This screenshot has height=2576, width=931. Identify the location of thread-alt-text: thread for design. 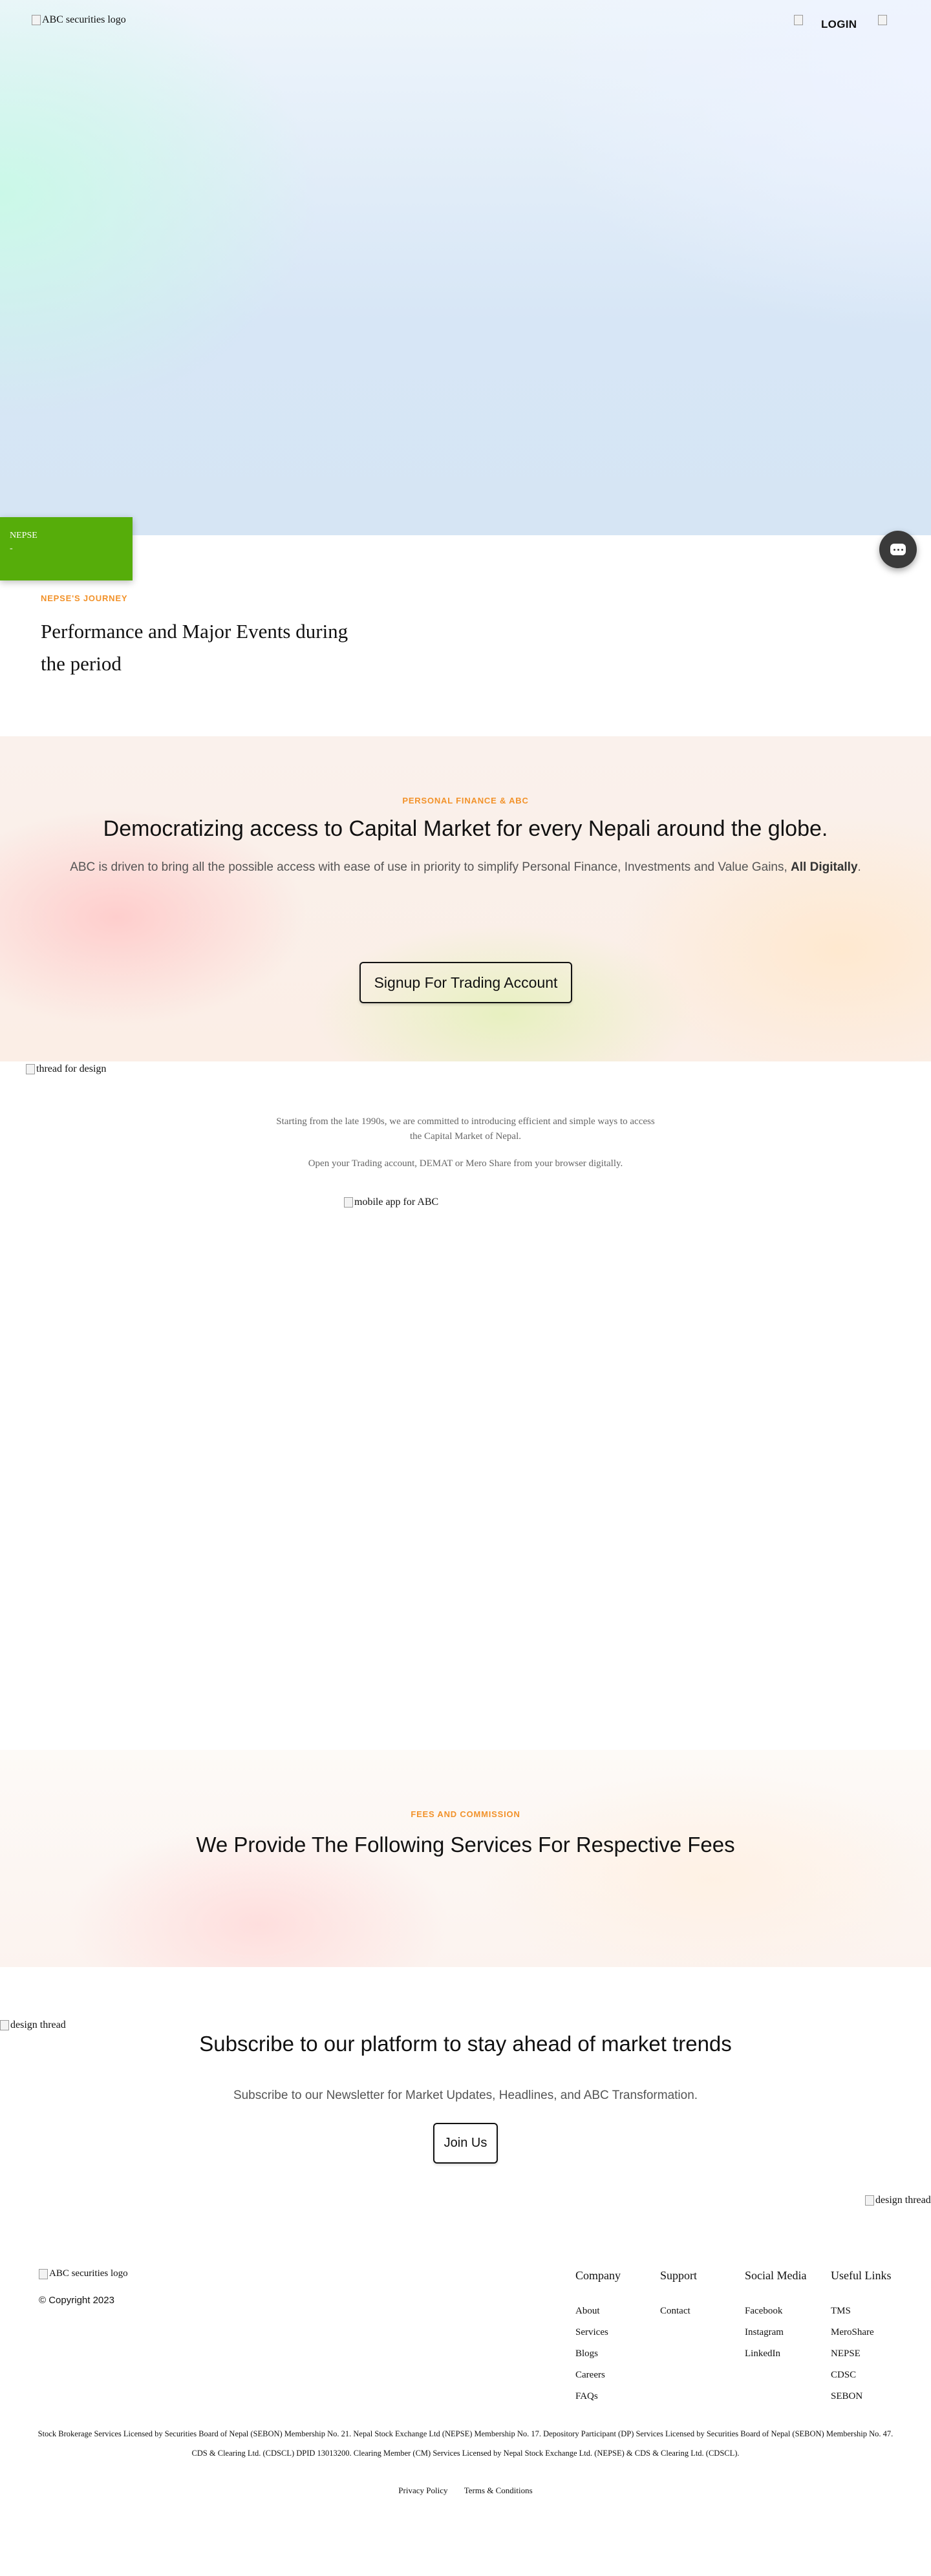
(72, 1068).